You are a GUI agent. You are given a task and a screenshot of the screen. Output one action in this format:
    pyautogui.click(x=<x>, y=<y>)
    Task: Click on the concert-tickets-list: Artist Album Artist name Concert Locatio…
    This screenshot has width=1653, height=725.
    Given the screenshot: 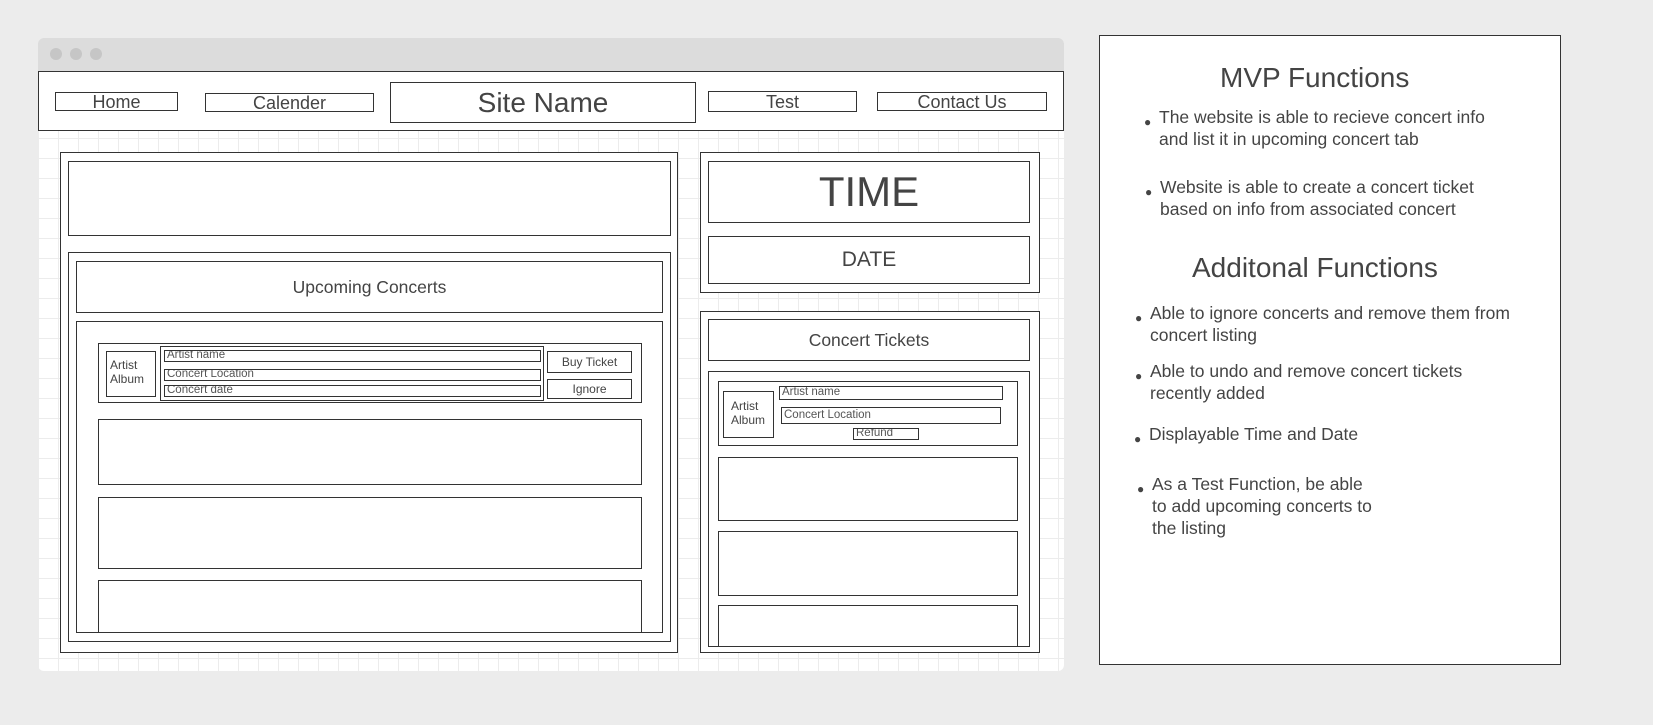 What is the action you would take?
    pyautogui.click(x=869, y=509)
    